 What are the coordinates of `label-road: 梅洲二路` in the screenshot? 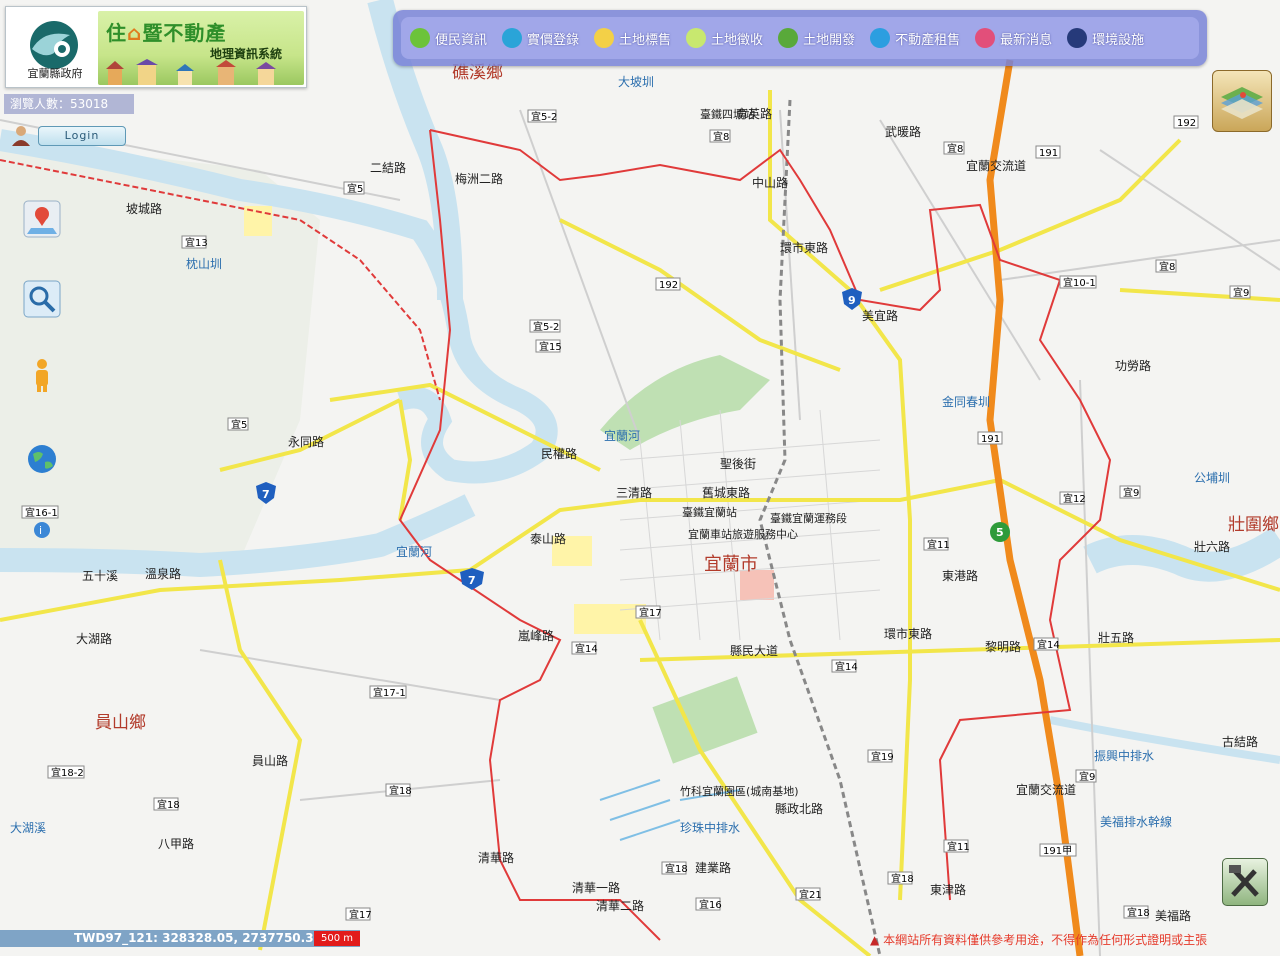 It's located at (479, 178).